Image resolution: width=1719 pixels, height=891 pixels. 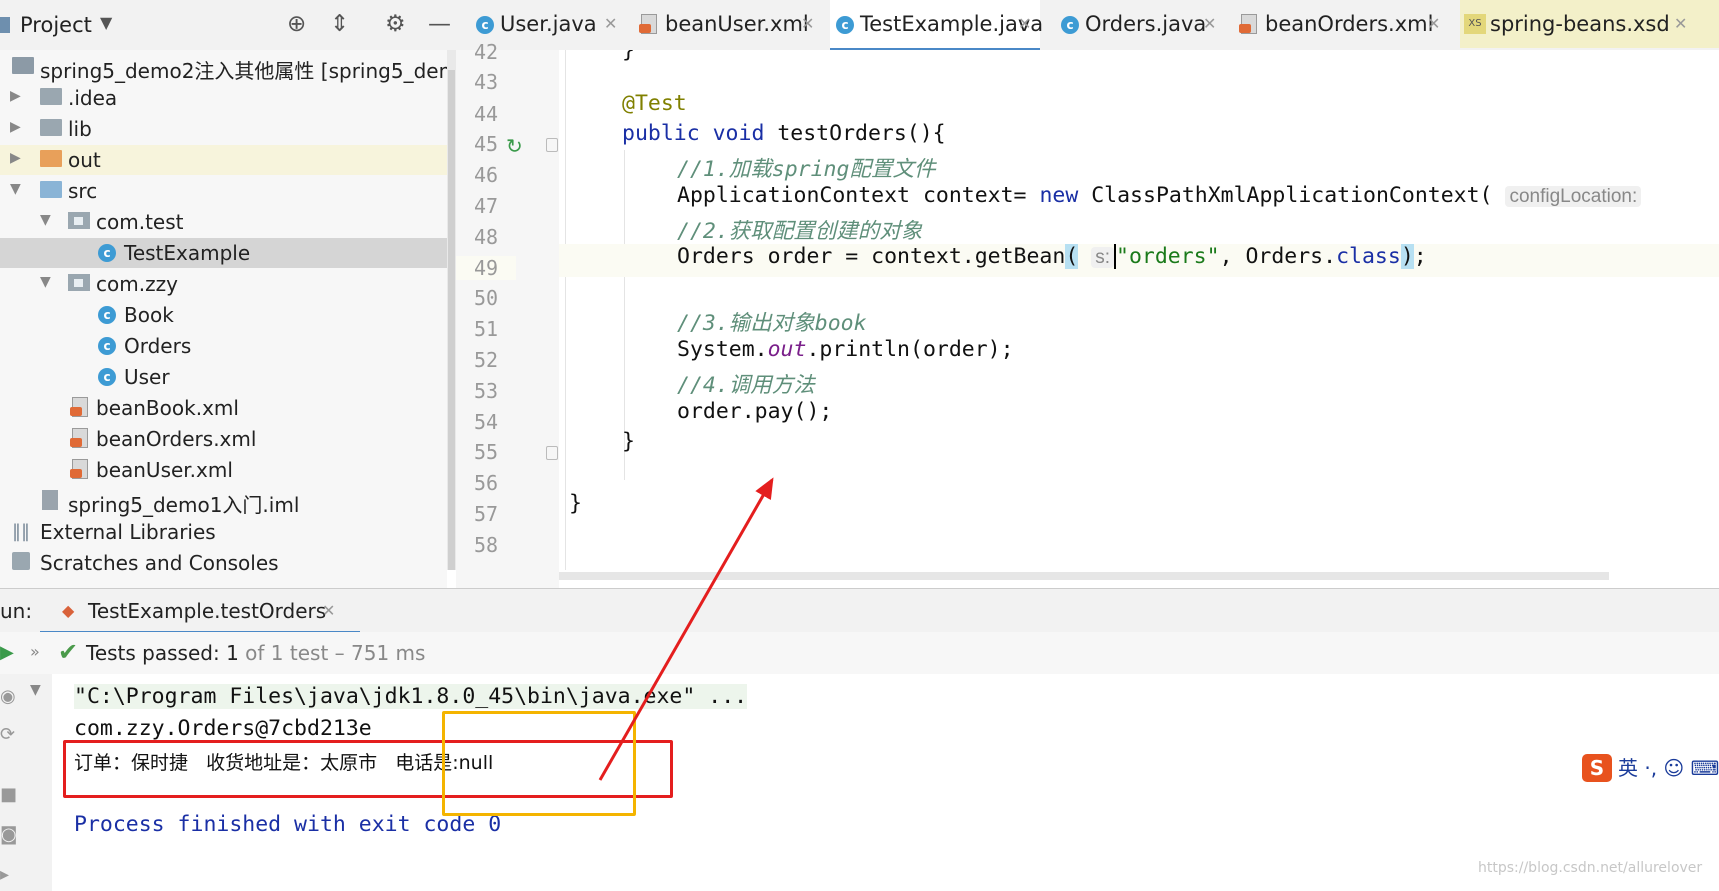 I want to click on ime-toolbar: S英 ·, ☺ ⌨, so click(x=1650, y=768).